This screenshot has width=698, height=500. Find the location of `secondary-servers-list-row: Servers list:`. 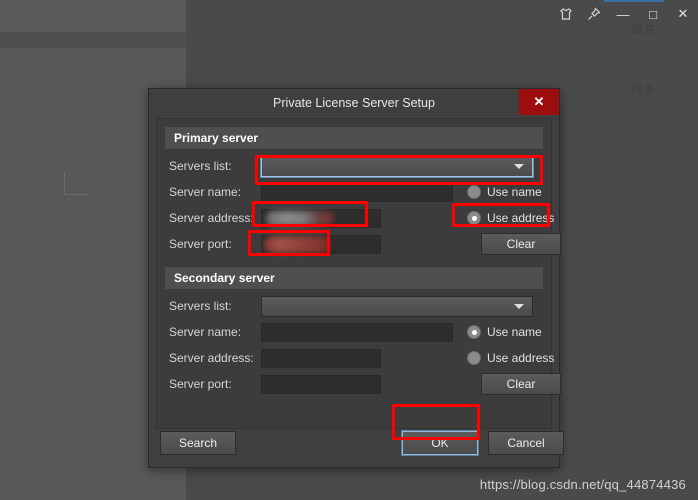

secondary-servers-list-row: Servers list: is located at coordinates (354, 306).